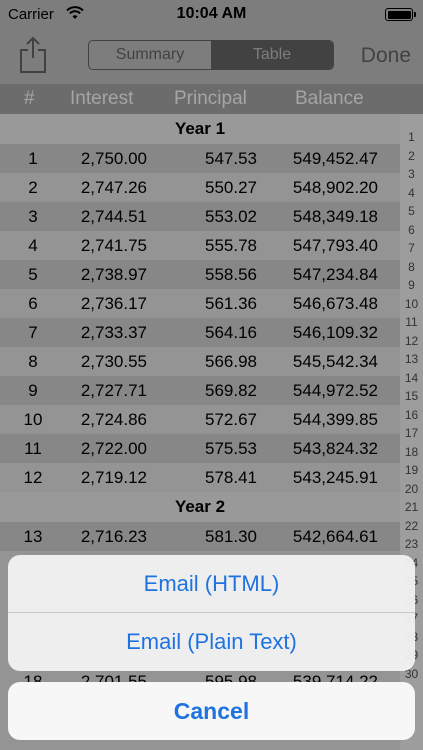  I want to click on index-item: 11, so click(411, 322).